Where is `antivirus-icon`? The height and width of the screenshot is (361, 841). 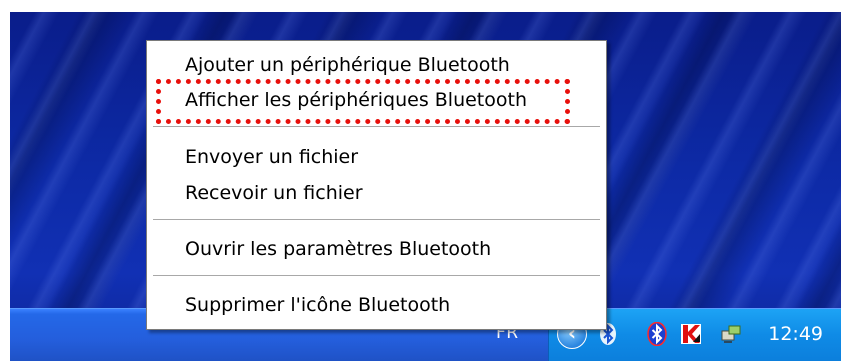
antivirus-icon is located at coordinates (691, 334).